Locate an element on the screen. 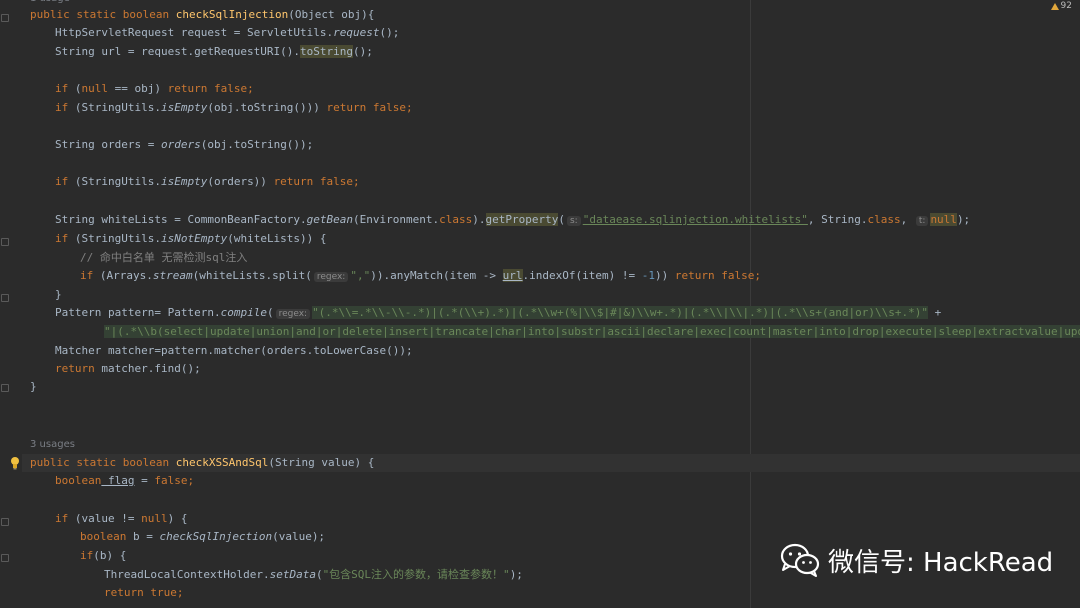  code-token: , String. is located at coordinates (837, 219).